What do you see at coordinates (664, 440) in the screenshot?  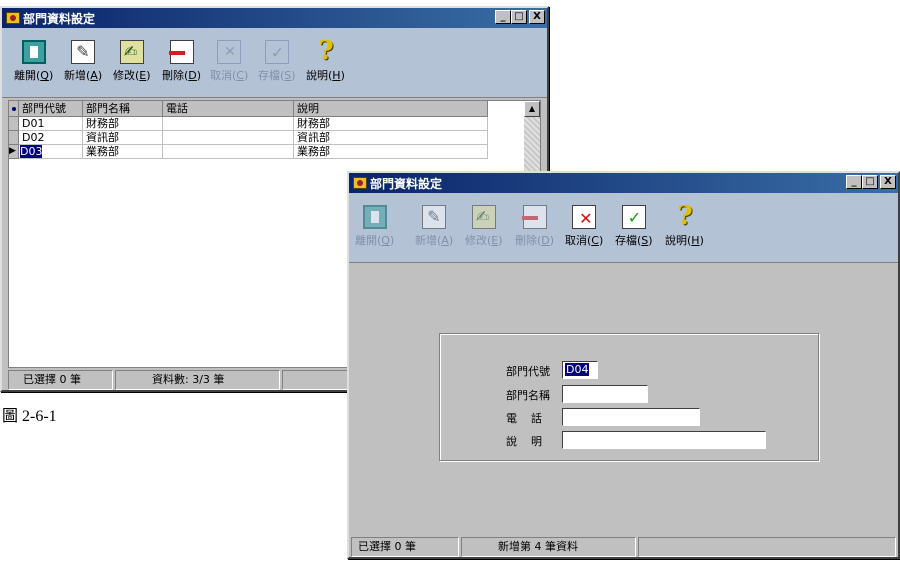 I see `description-field` at bounding box center [664, 440].